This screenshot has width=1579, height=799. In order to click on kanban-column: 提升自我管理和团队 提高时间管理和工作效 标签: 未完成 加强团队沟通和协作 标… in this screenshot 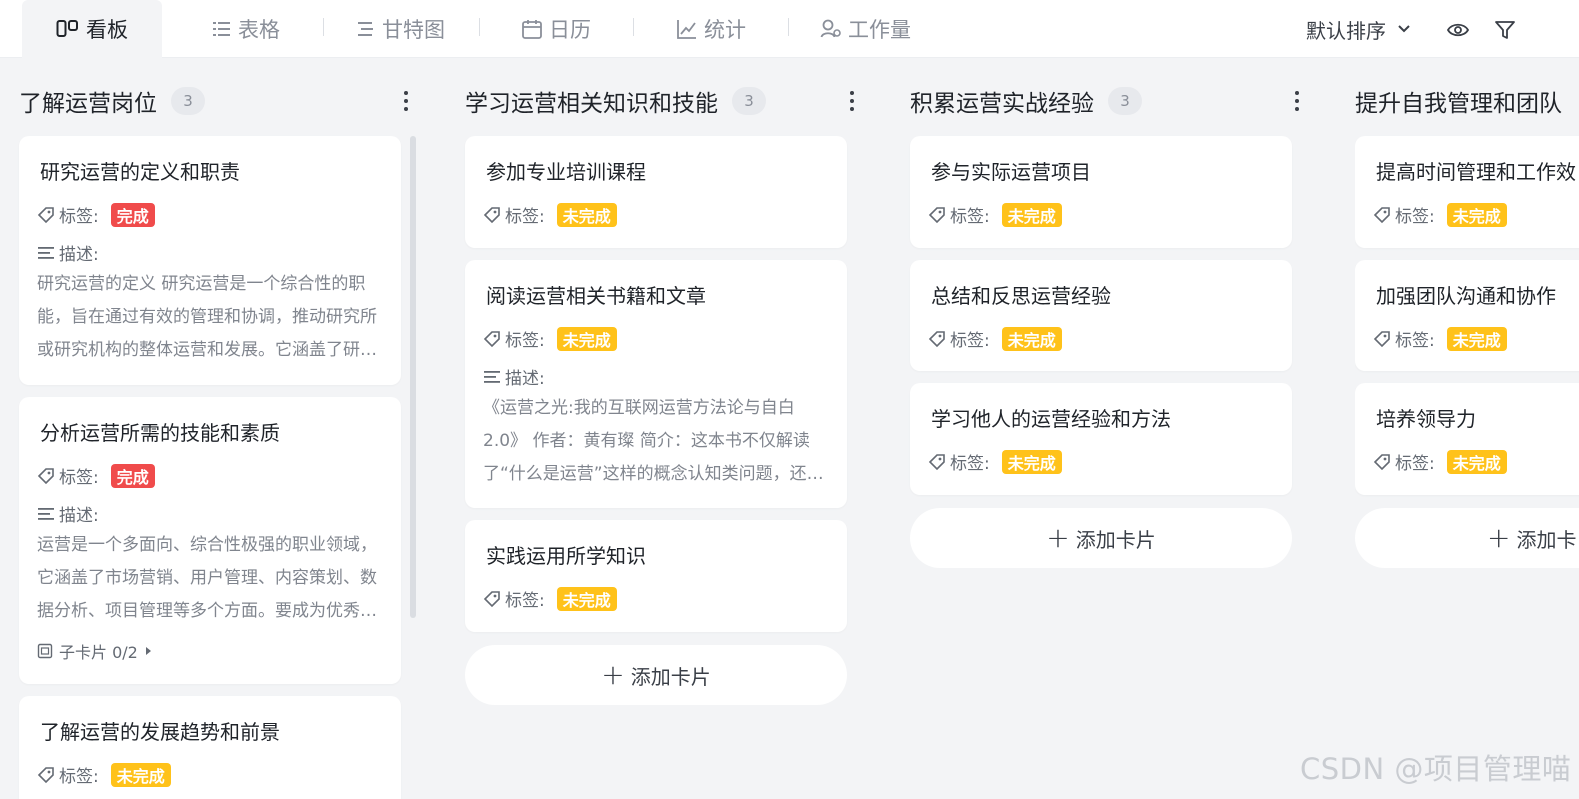, I will do `click(1467, 428)`.